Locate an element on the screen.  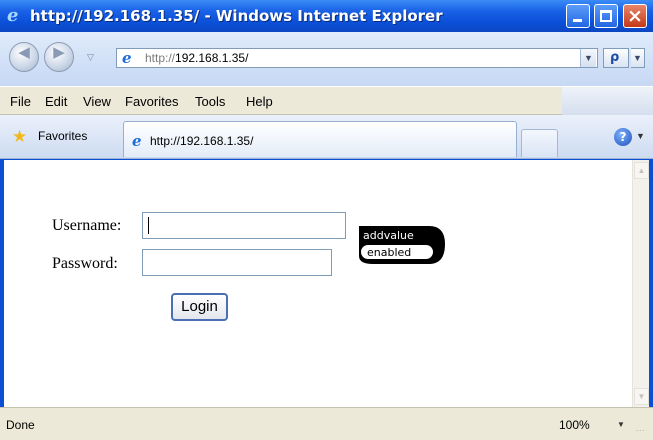
search-icon: ρ is located at coordinates (615, 57).